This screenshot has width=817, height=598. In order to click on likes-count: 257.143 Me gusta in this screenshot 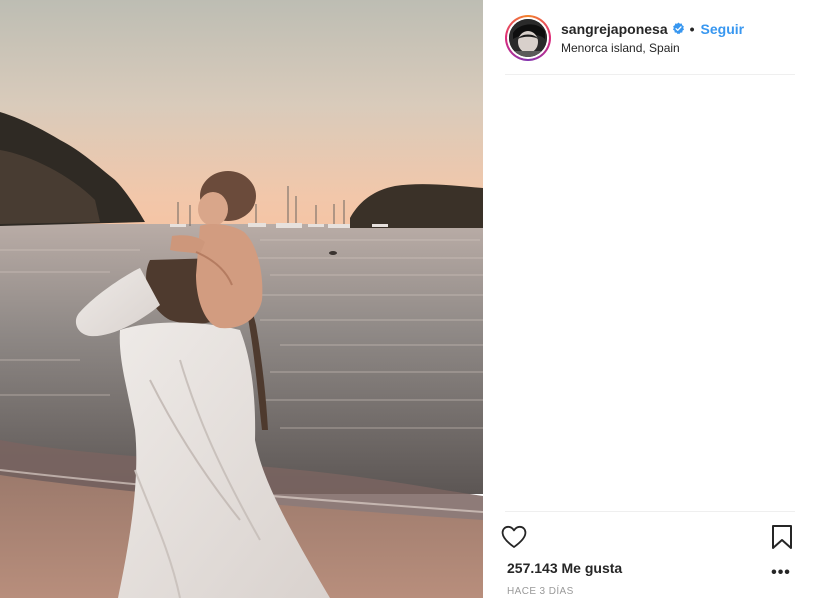, I will do `click(564, 568)`.